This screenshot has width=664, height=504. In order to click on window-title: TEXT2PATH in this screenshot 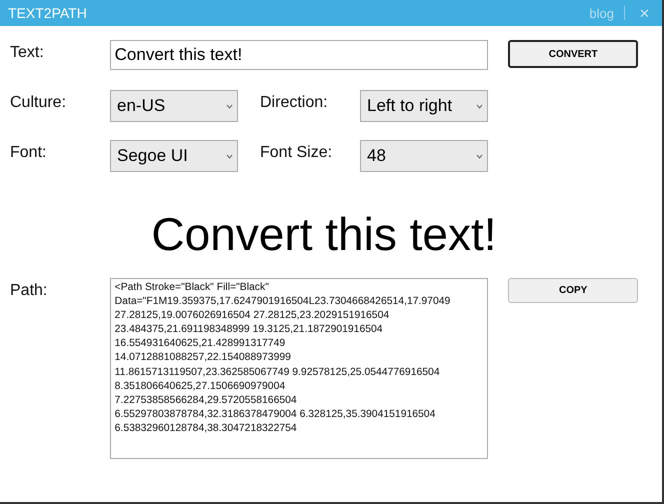, I will do `click(48, 13)`.